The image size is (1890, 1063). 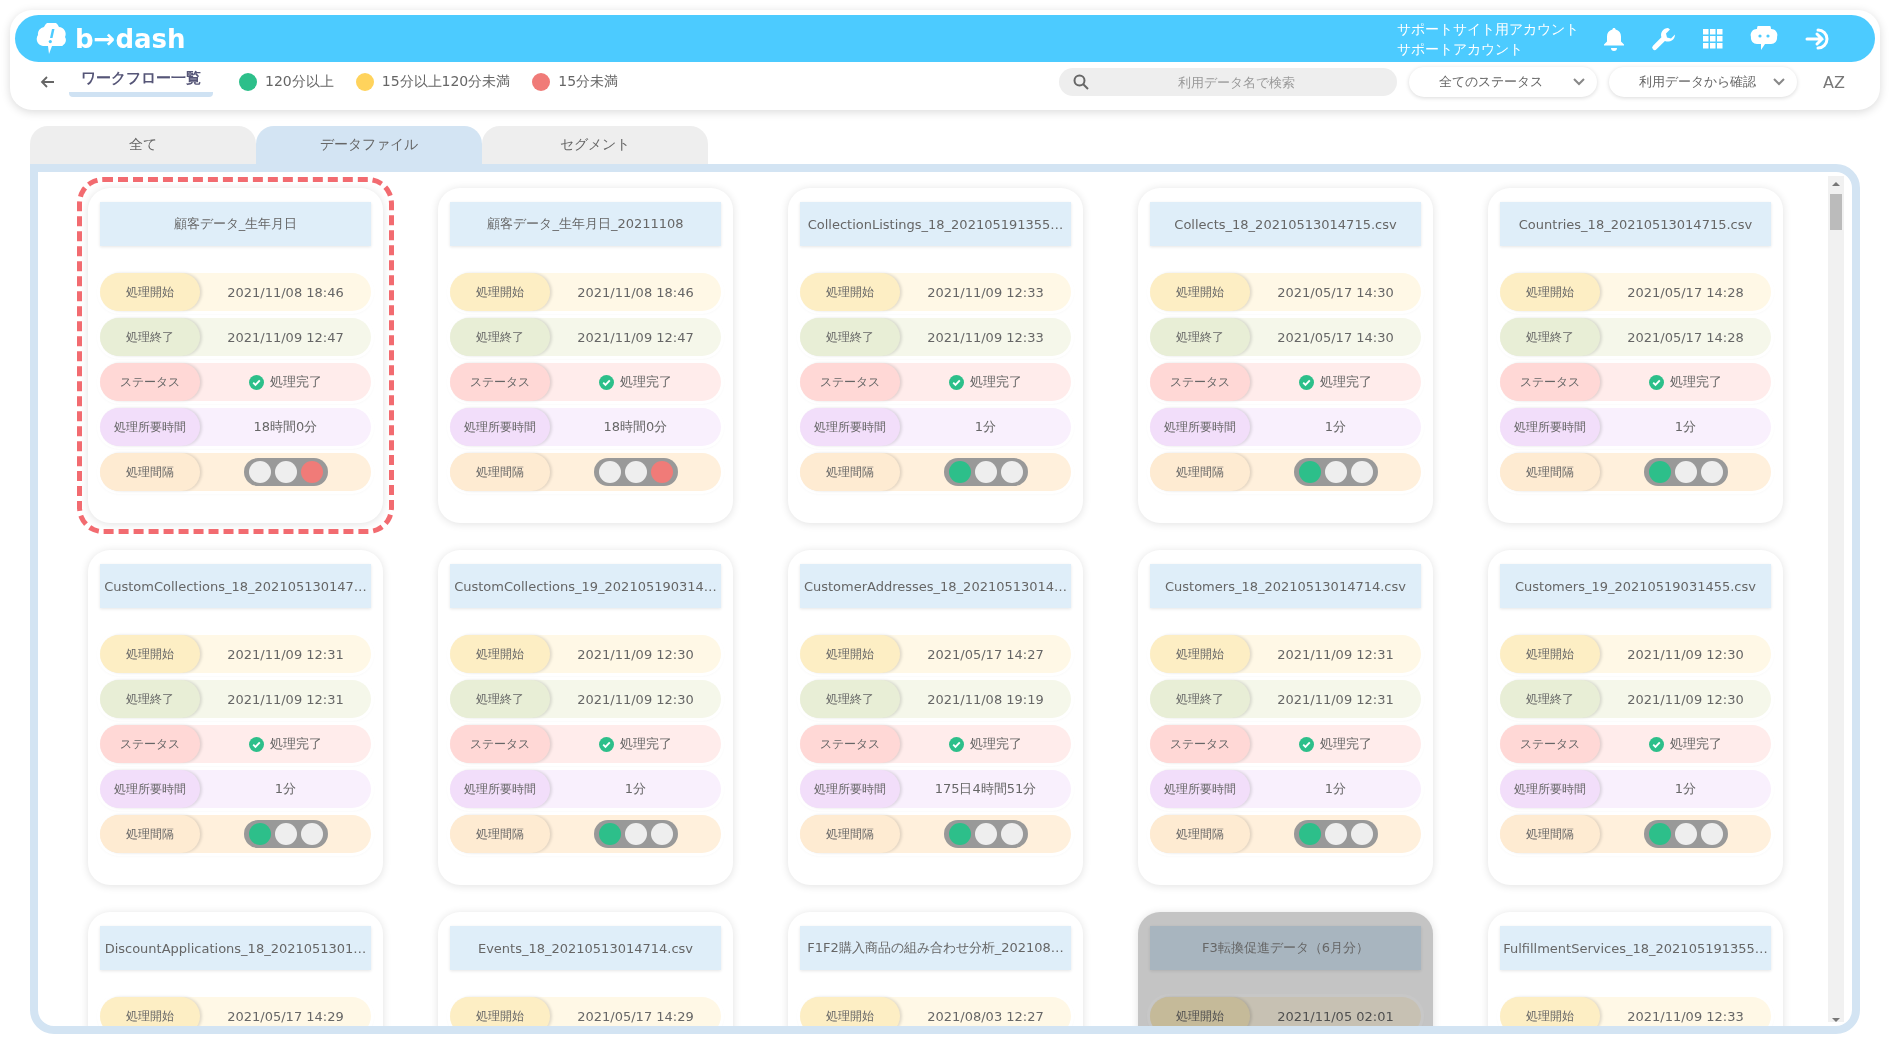 I want to click on search-field: 利用データ名で検索, so click(x=1236, y=82).